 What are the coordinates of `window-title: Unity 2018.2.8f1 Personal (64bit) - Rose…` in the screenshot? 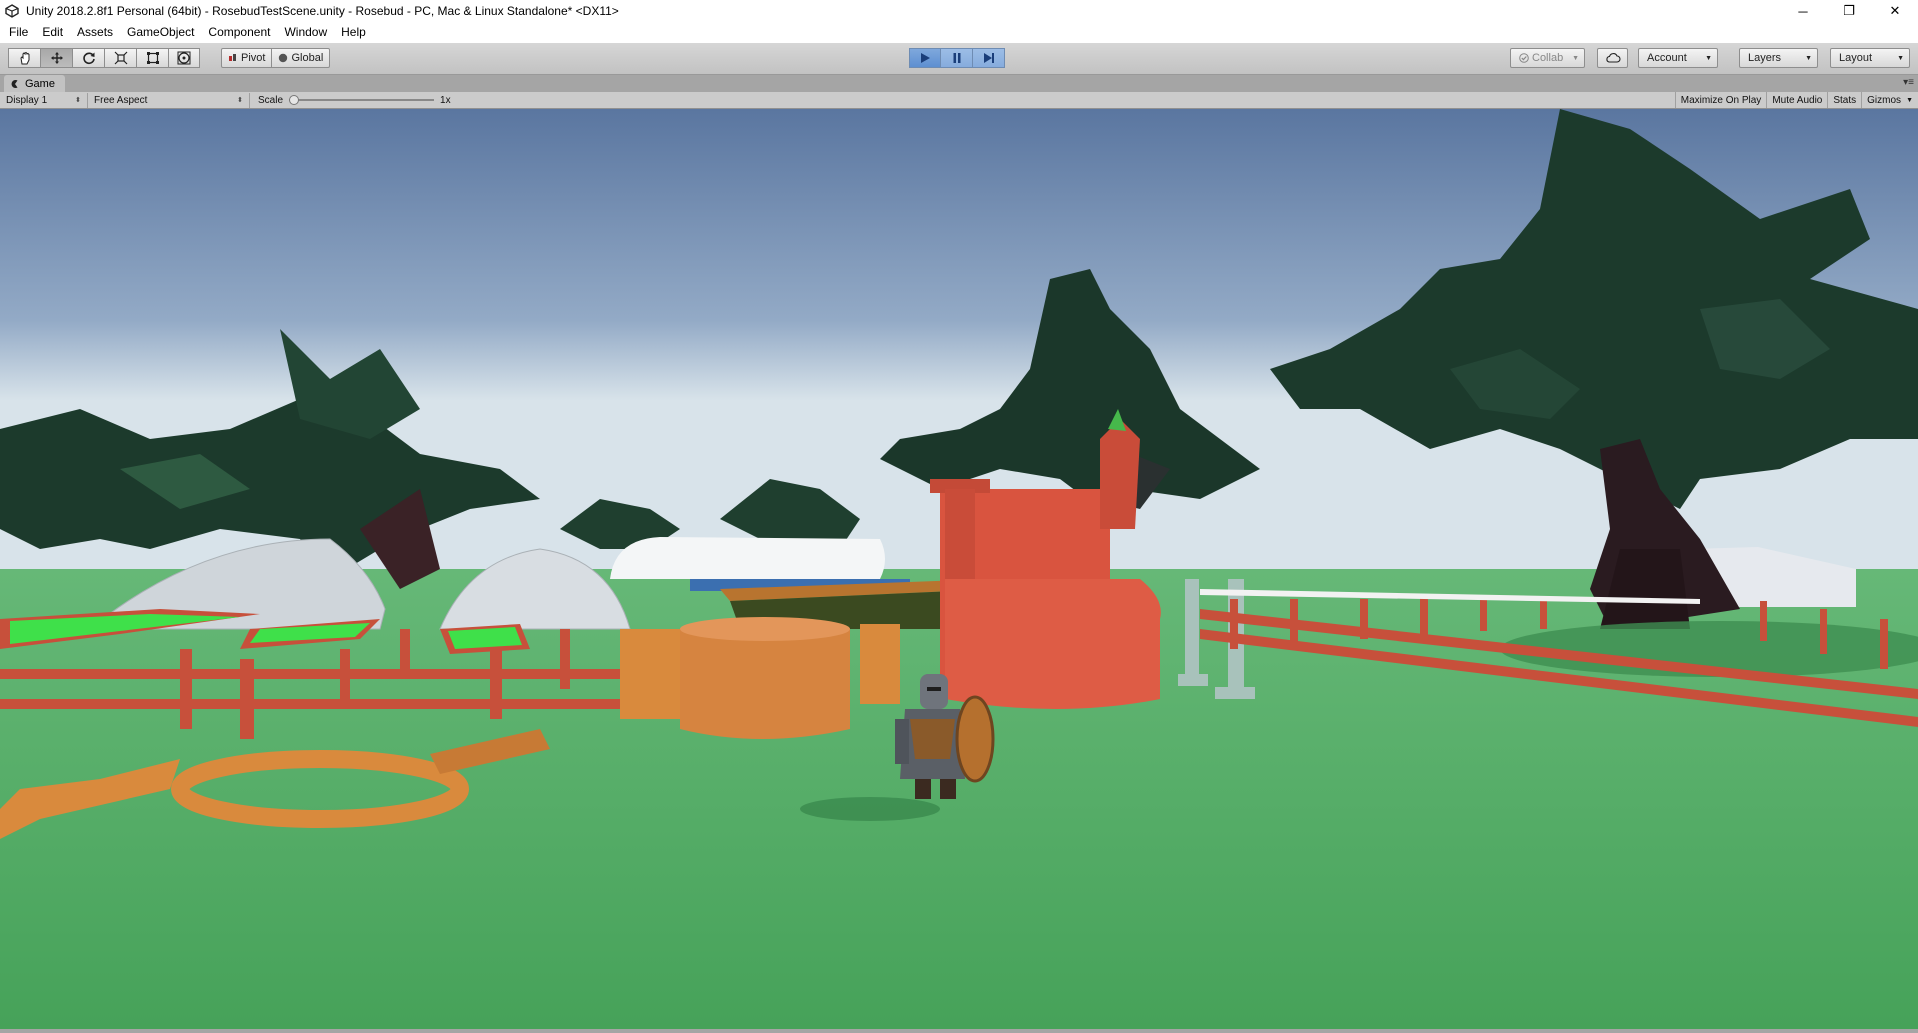 It's located at (322, 11).